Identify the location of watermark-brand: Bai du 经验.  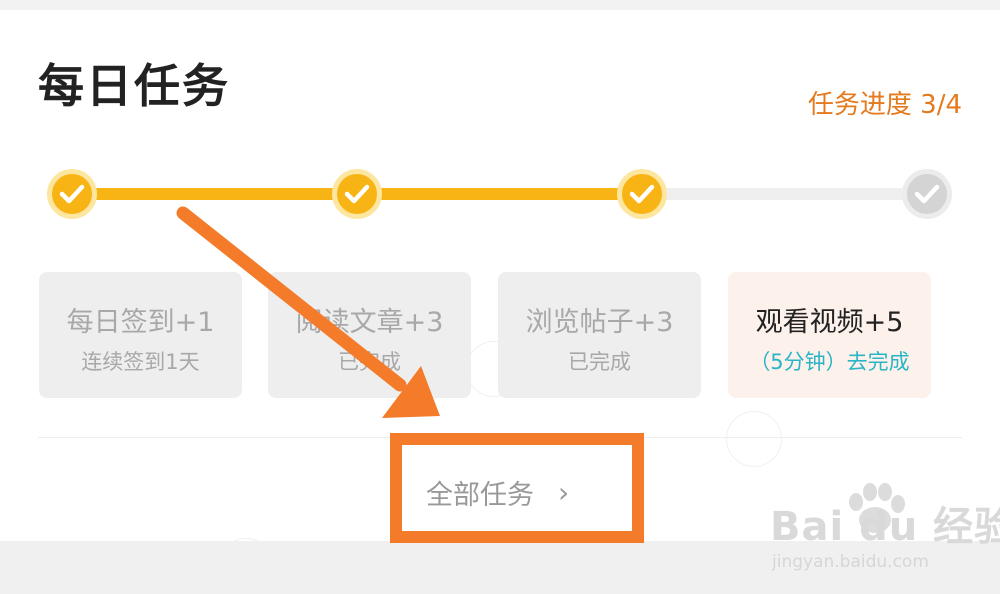
(885, 527).